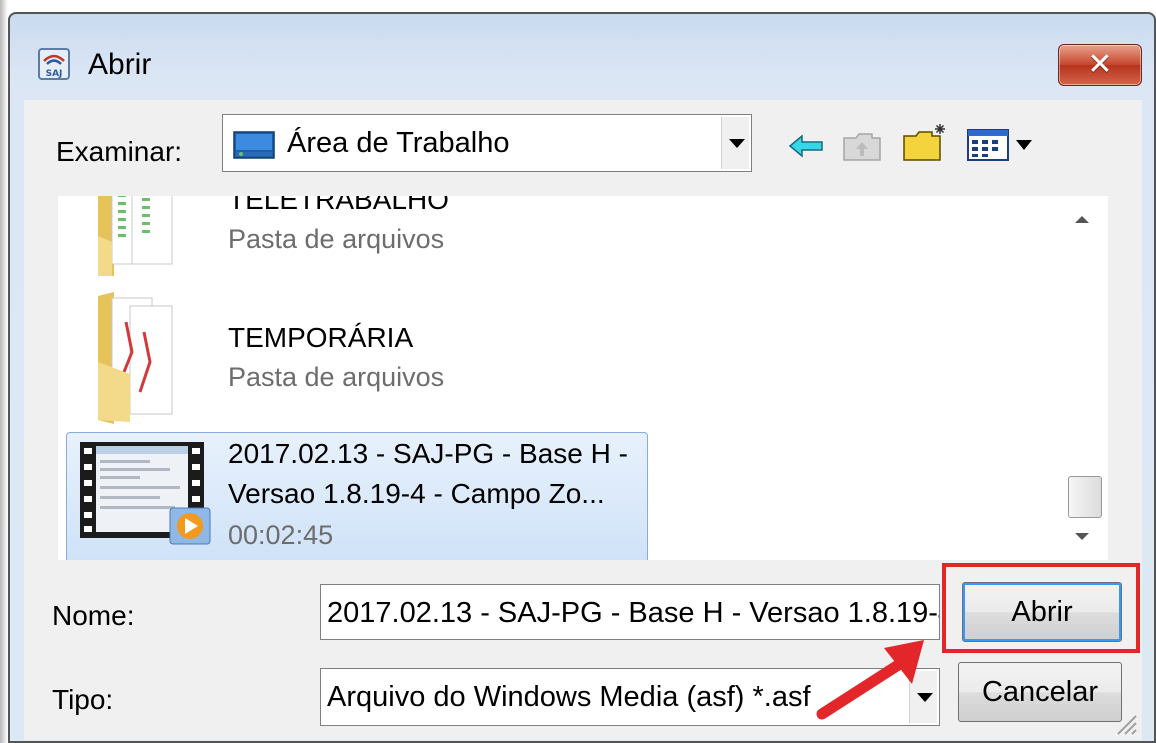  Describe the element at coordinates (83, 699) in the screenshot. I see `filetype-label: Tipo:` at that location.